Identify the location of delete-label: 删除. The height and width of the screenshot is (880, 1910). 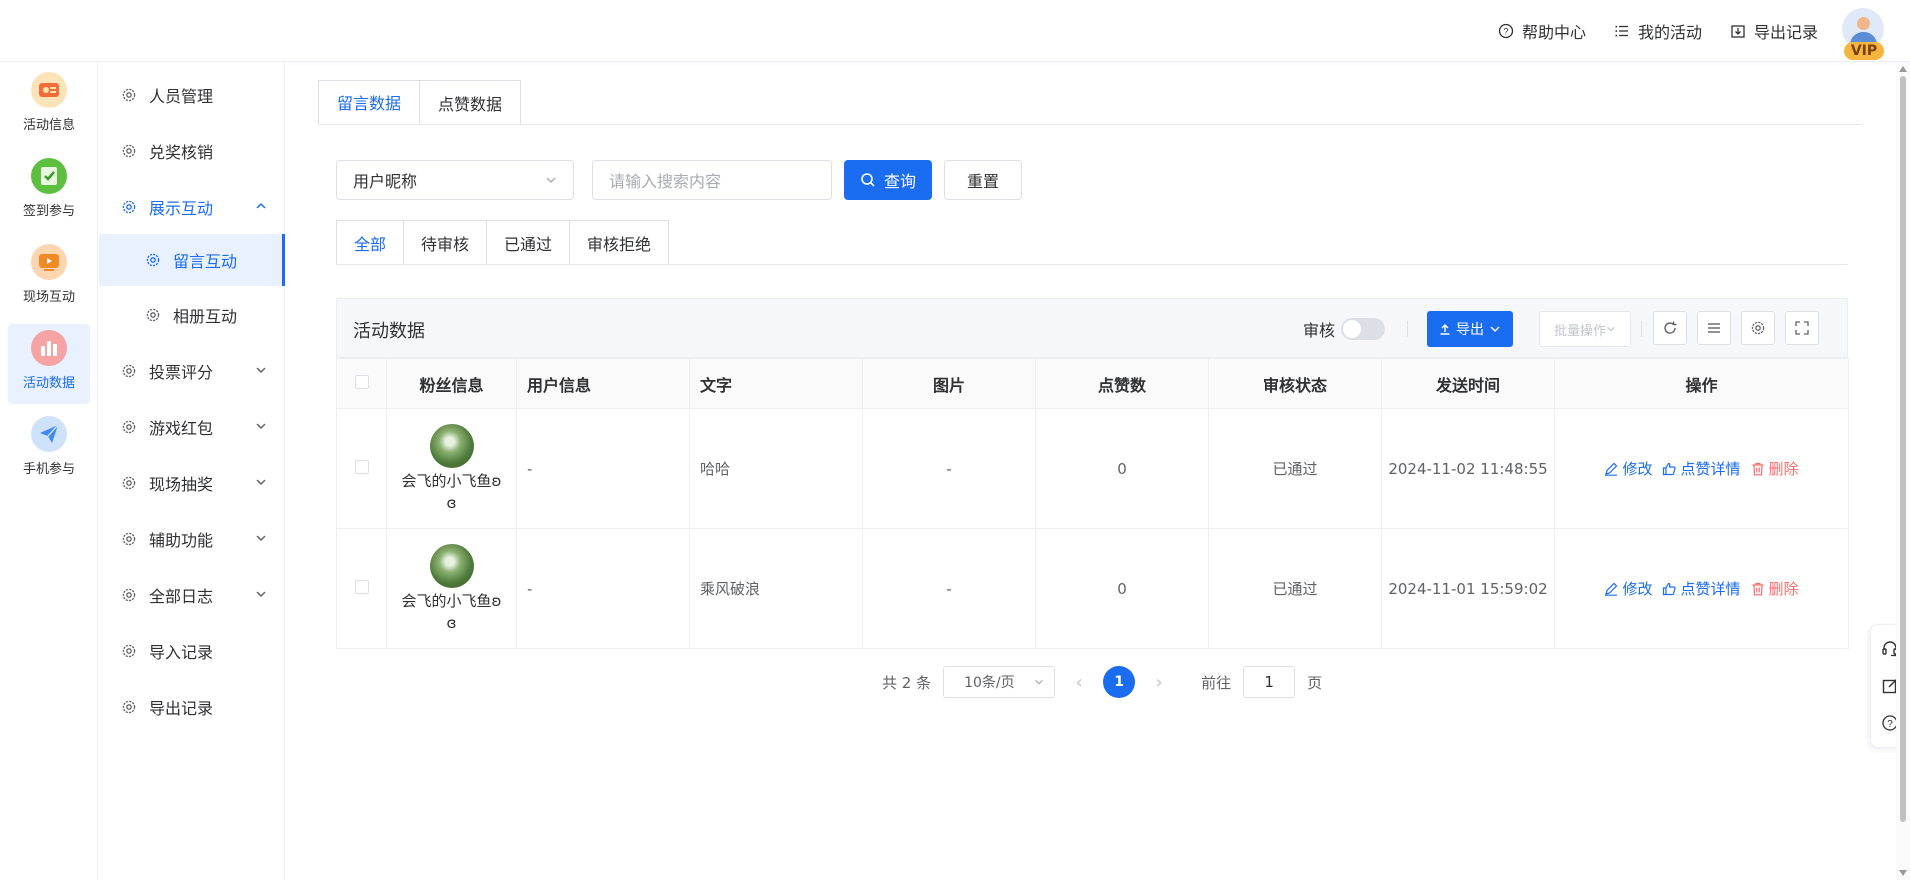
(1783, 469).